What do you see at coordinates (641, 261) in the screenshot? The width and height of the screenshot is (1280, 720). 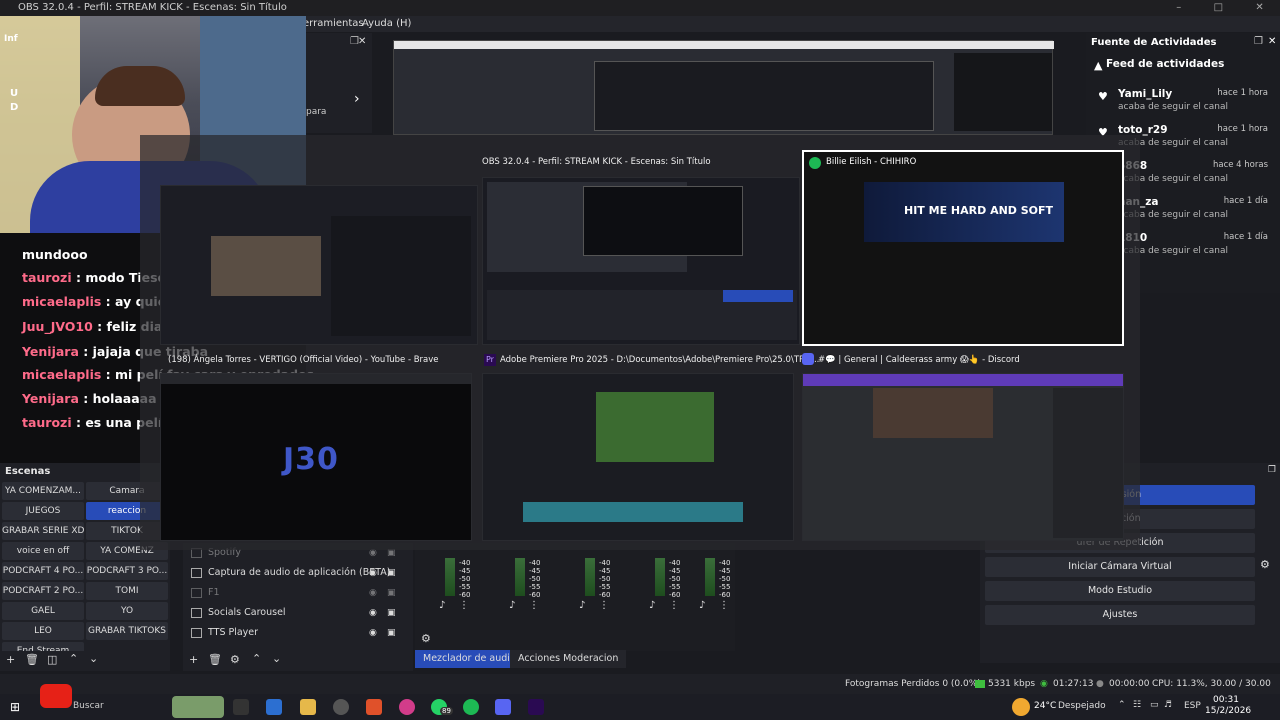 I see `switcher-window-obs` at bounding box center [641, 261].